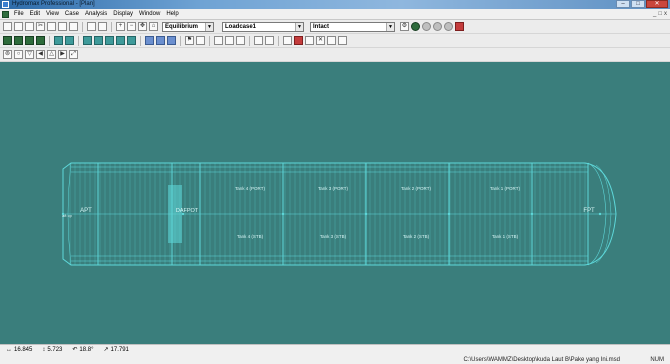 The width and height of the screenshot is (670, 364). Describe the element at coordinates (416, 236) in the screenshot. I see `tank-stbd-label: Tank 2 (STB)` at that location.